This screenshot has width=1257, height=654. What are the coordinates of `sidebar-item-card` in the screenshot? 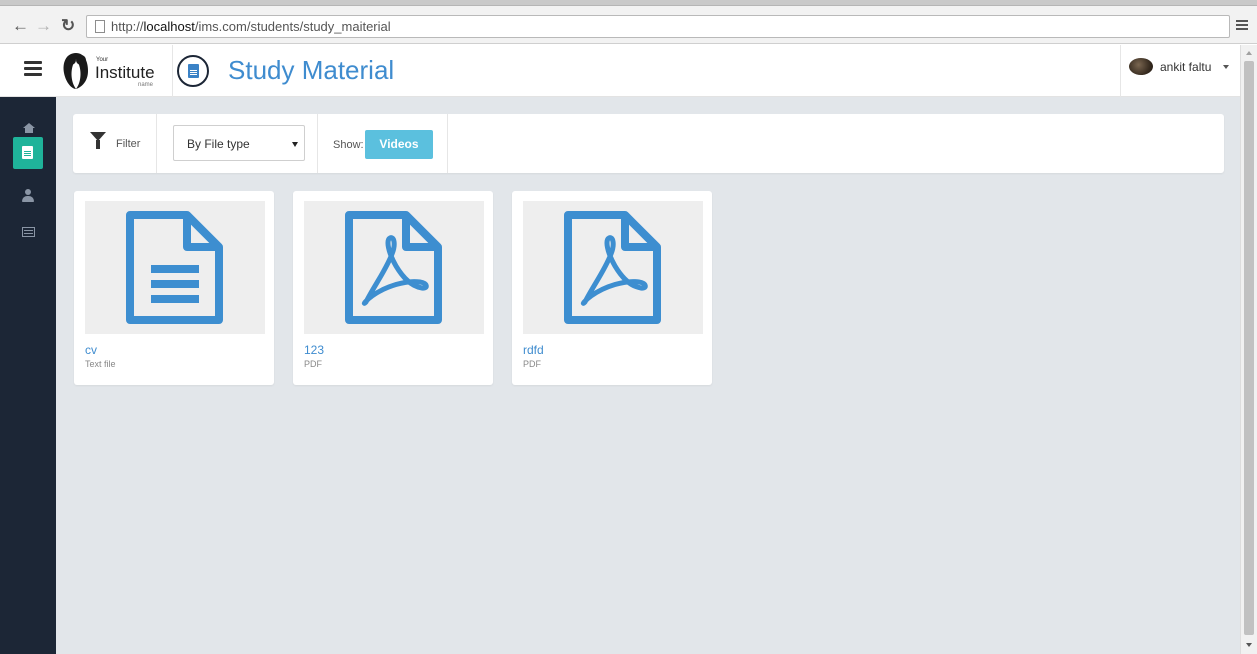 It's located at (28, 234).